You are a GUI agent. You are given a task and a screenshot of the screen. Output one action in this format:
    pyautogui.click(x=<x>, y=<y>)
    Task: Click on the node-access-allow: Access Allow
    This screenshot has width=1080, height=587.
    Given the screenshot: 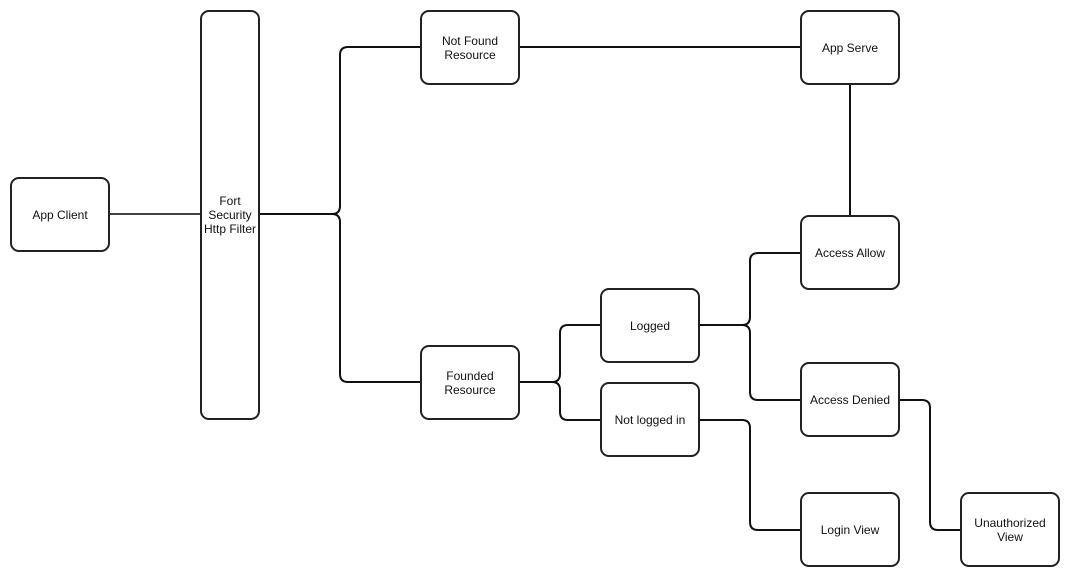 What is the action you would take?
    pyautogui.click(x=850, y=252)
    